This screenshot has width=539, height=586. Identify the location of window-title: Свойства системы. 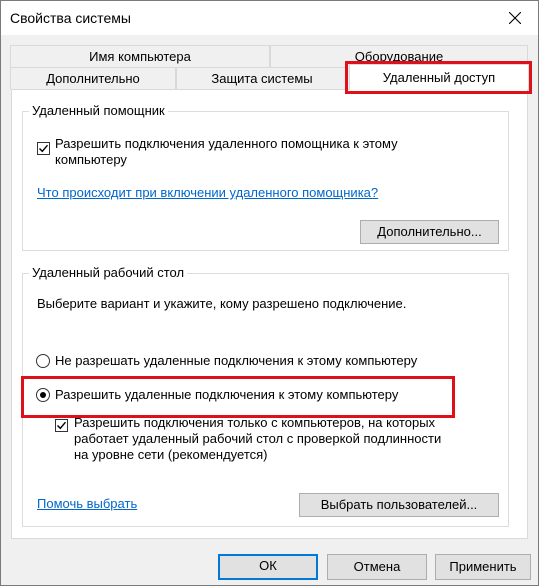
(70, 18).